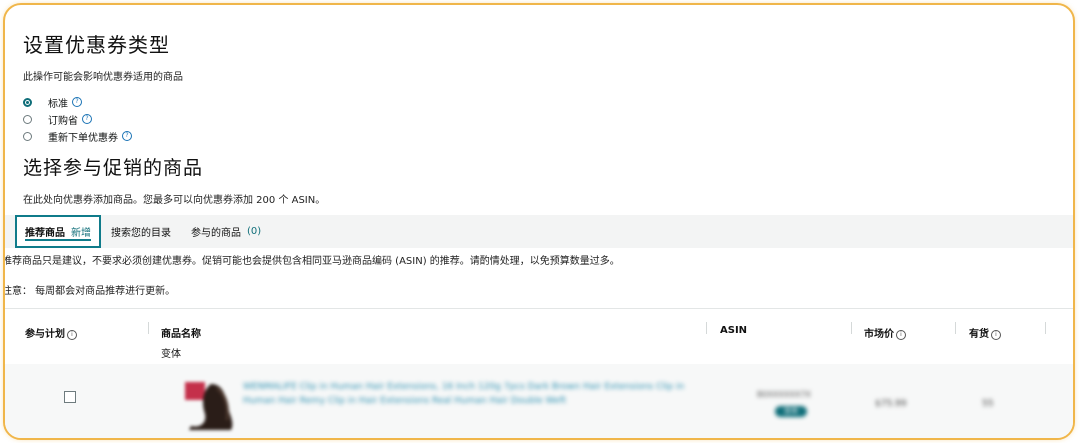  Describe the element at coordinates (70, 397) in the screenshot. I see `participate-checkbox` at that location.